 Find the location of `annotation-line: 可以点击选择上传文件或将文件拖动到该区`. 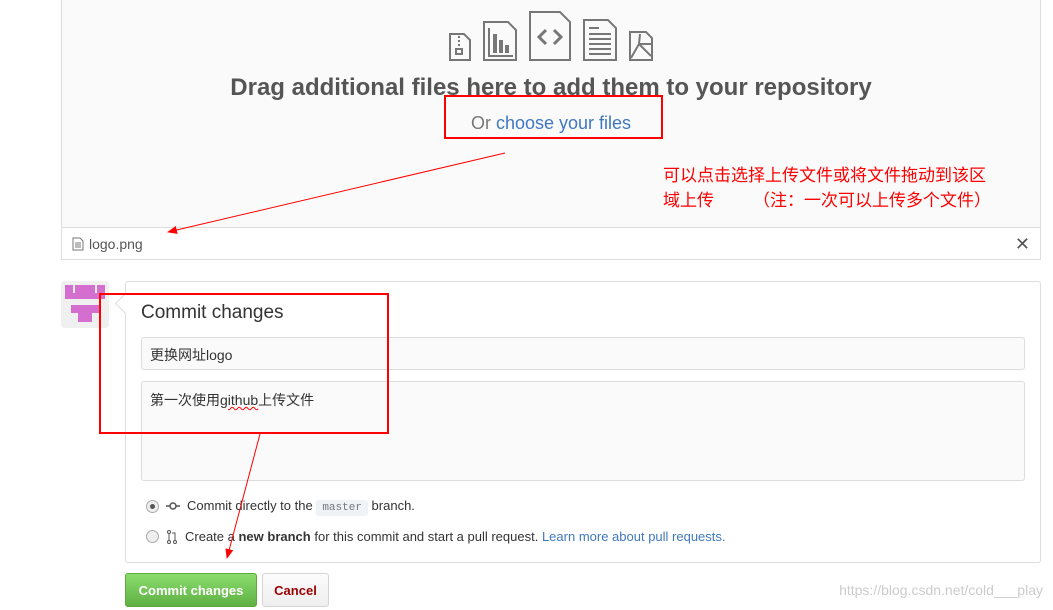

annotation-line: 可以点击选择上传文件或将文件拖动到该区 is located at coordinates (824, 175).